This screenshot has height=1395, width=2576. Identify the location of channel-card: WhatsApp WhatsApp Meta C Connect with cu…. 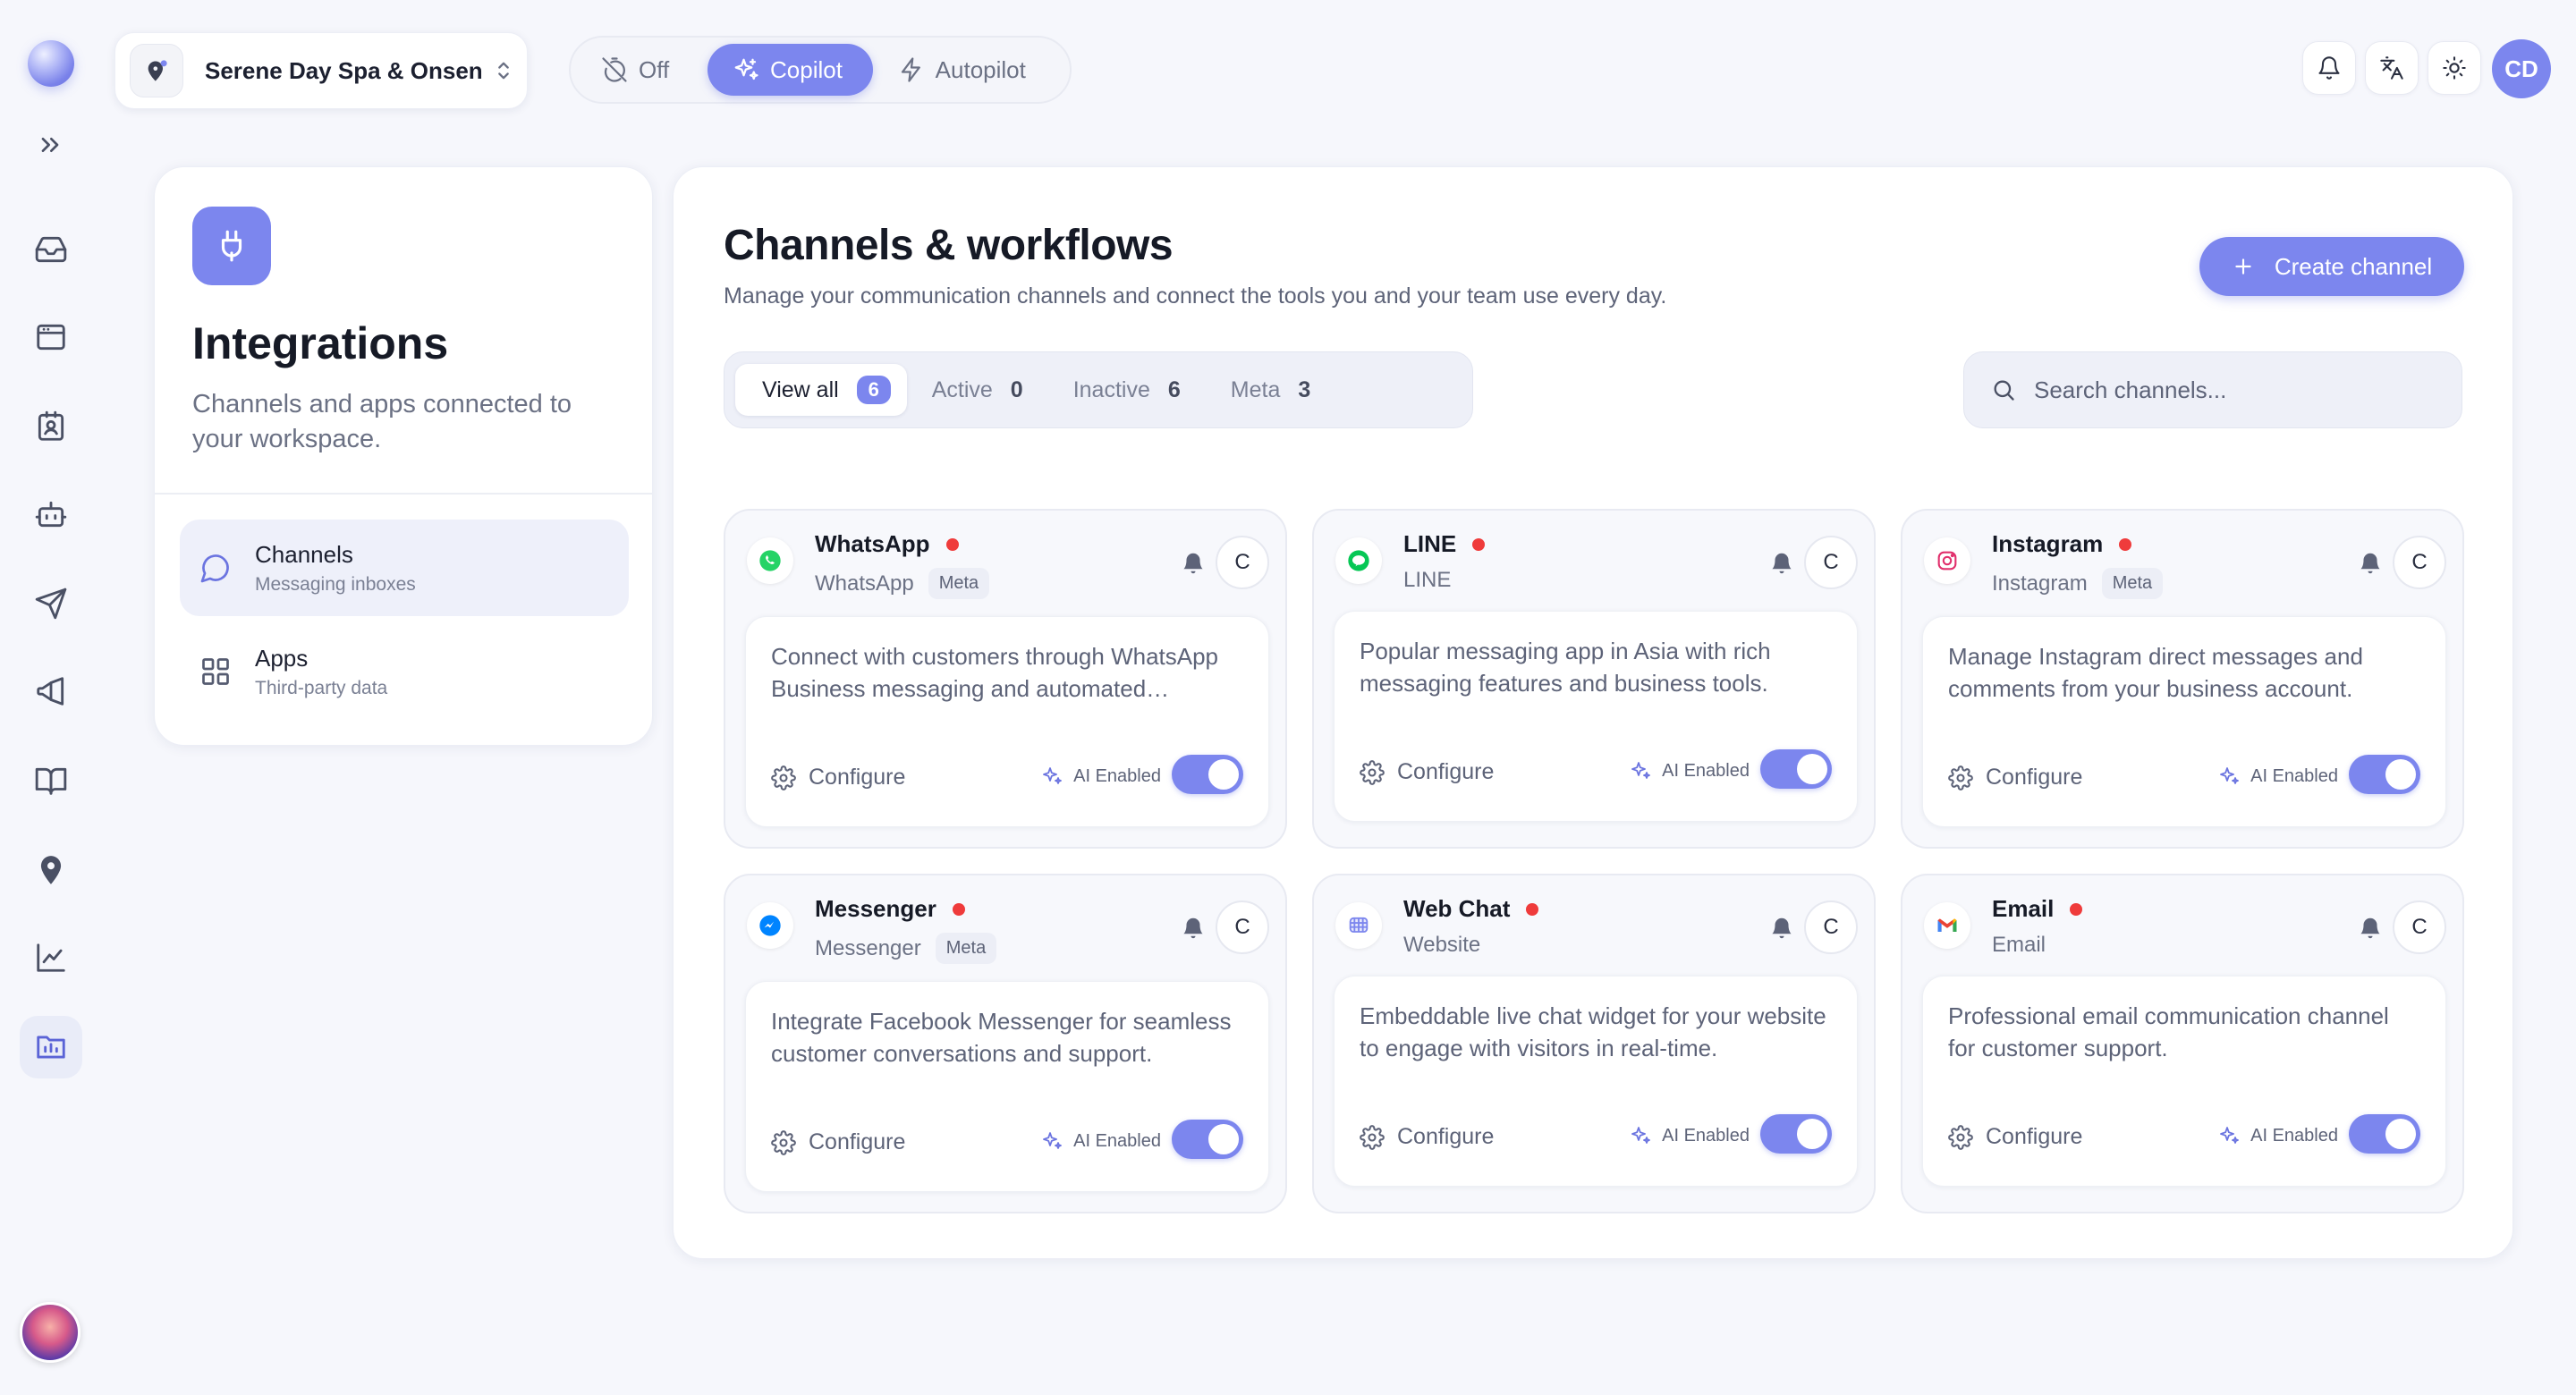
(1005, 679).